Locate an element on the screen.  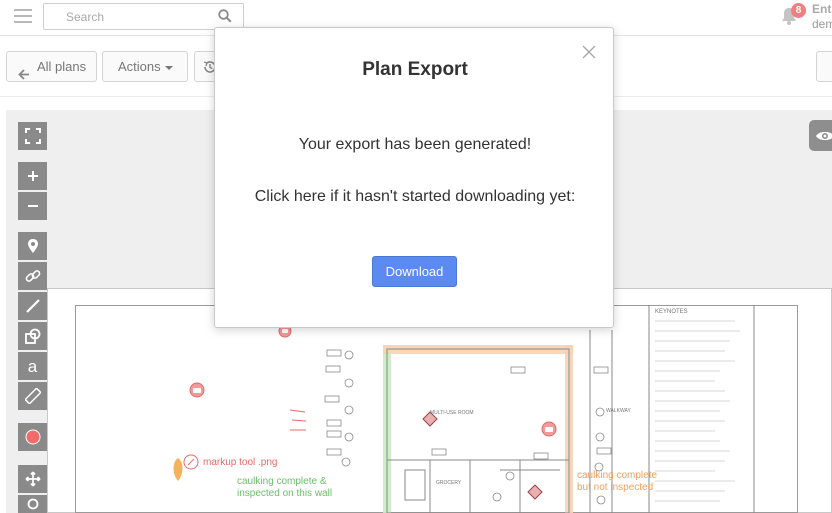
export-message: Your export has been generated! is located at coordinates (415, 144).